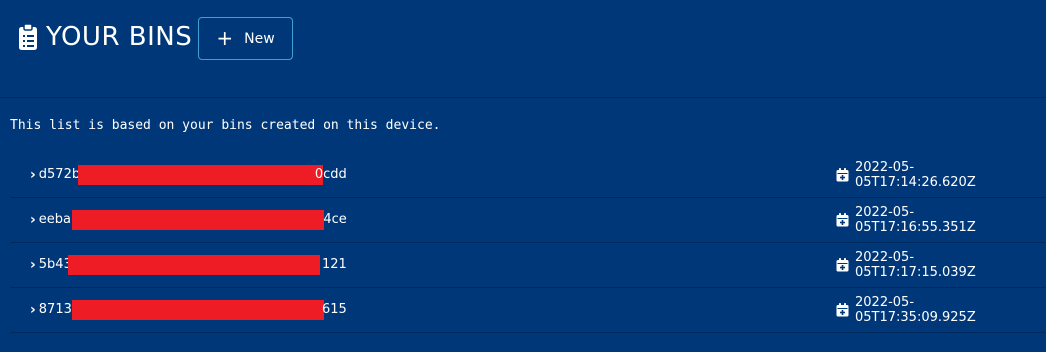  I want to click on bin-created: 2022-05-05T17:35:09.925Z, so click(941, 310).